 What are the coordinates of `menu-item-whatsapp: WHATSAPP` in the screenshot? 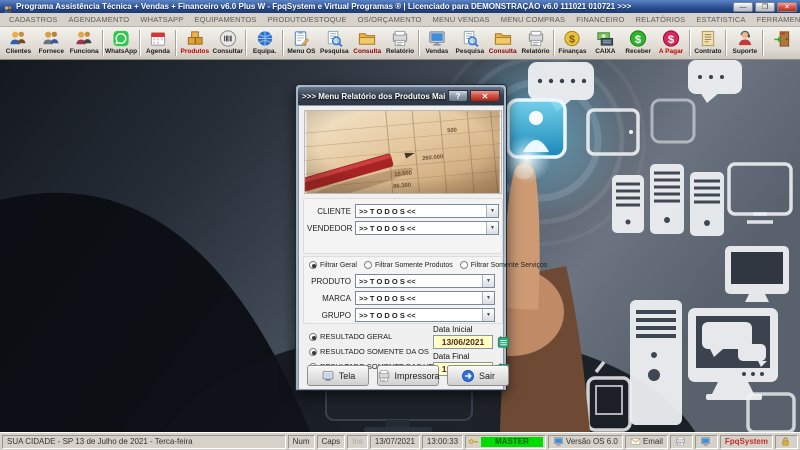 It's located at (161, 19).